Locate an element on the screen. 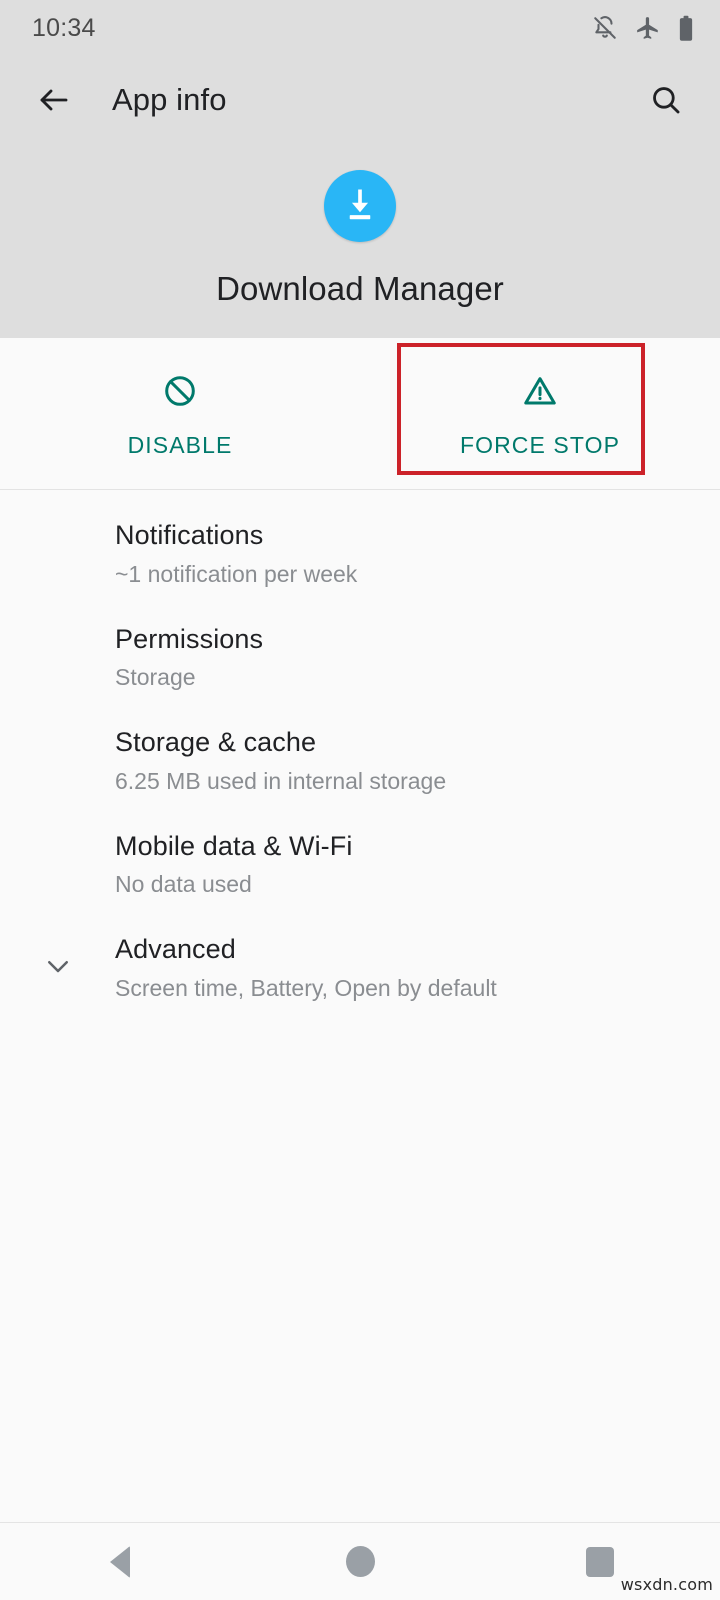 Image resolution: width=720 pixels, height=1600 pixels. page-title: App info is located at coordinates (169, 99).